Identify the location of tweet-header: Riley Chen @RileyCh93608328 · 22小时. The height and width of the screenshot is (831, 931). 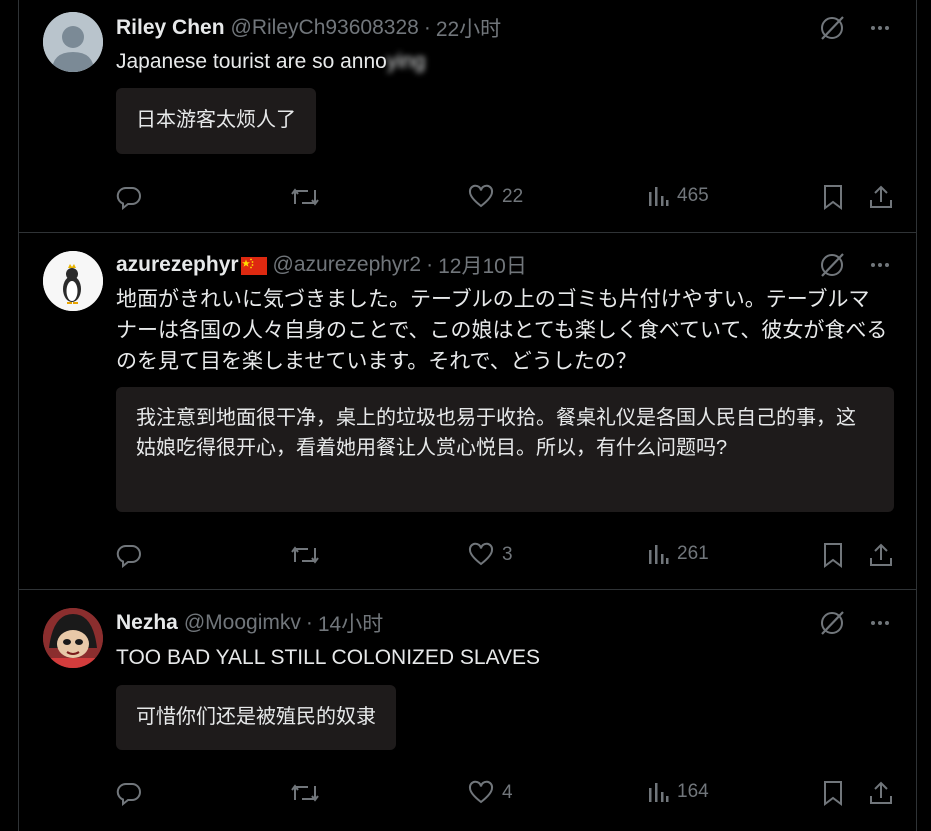
(308, 28).